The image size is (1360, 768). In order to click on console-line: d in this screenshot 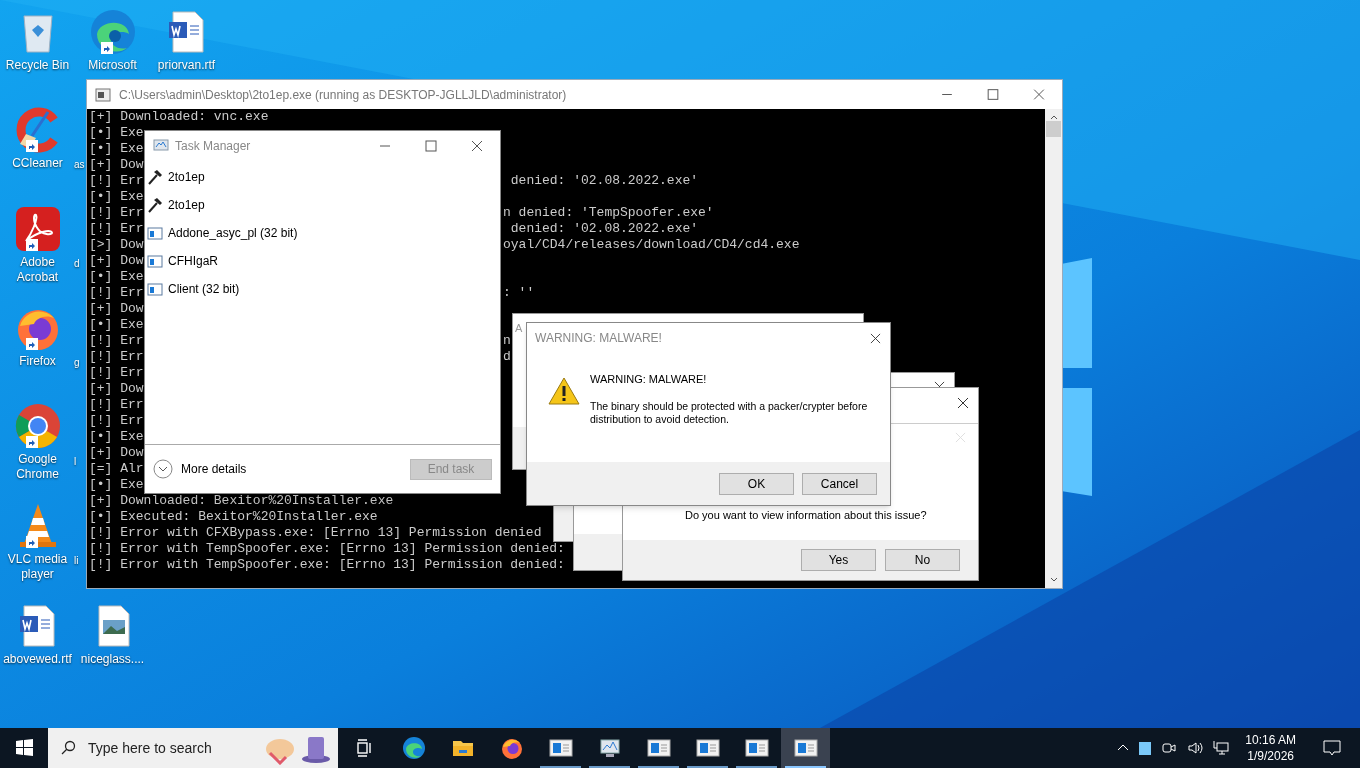, I will do `click(507, 357)`.